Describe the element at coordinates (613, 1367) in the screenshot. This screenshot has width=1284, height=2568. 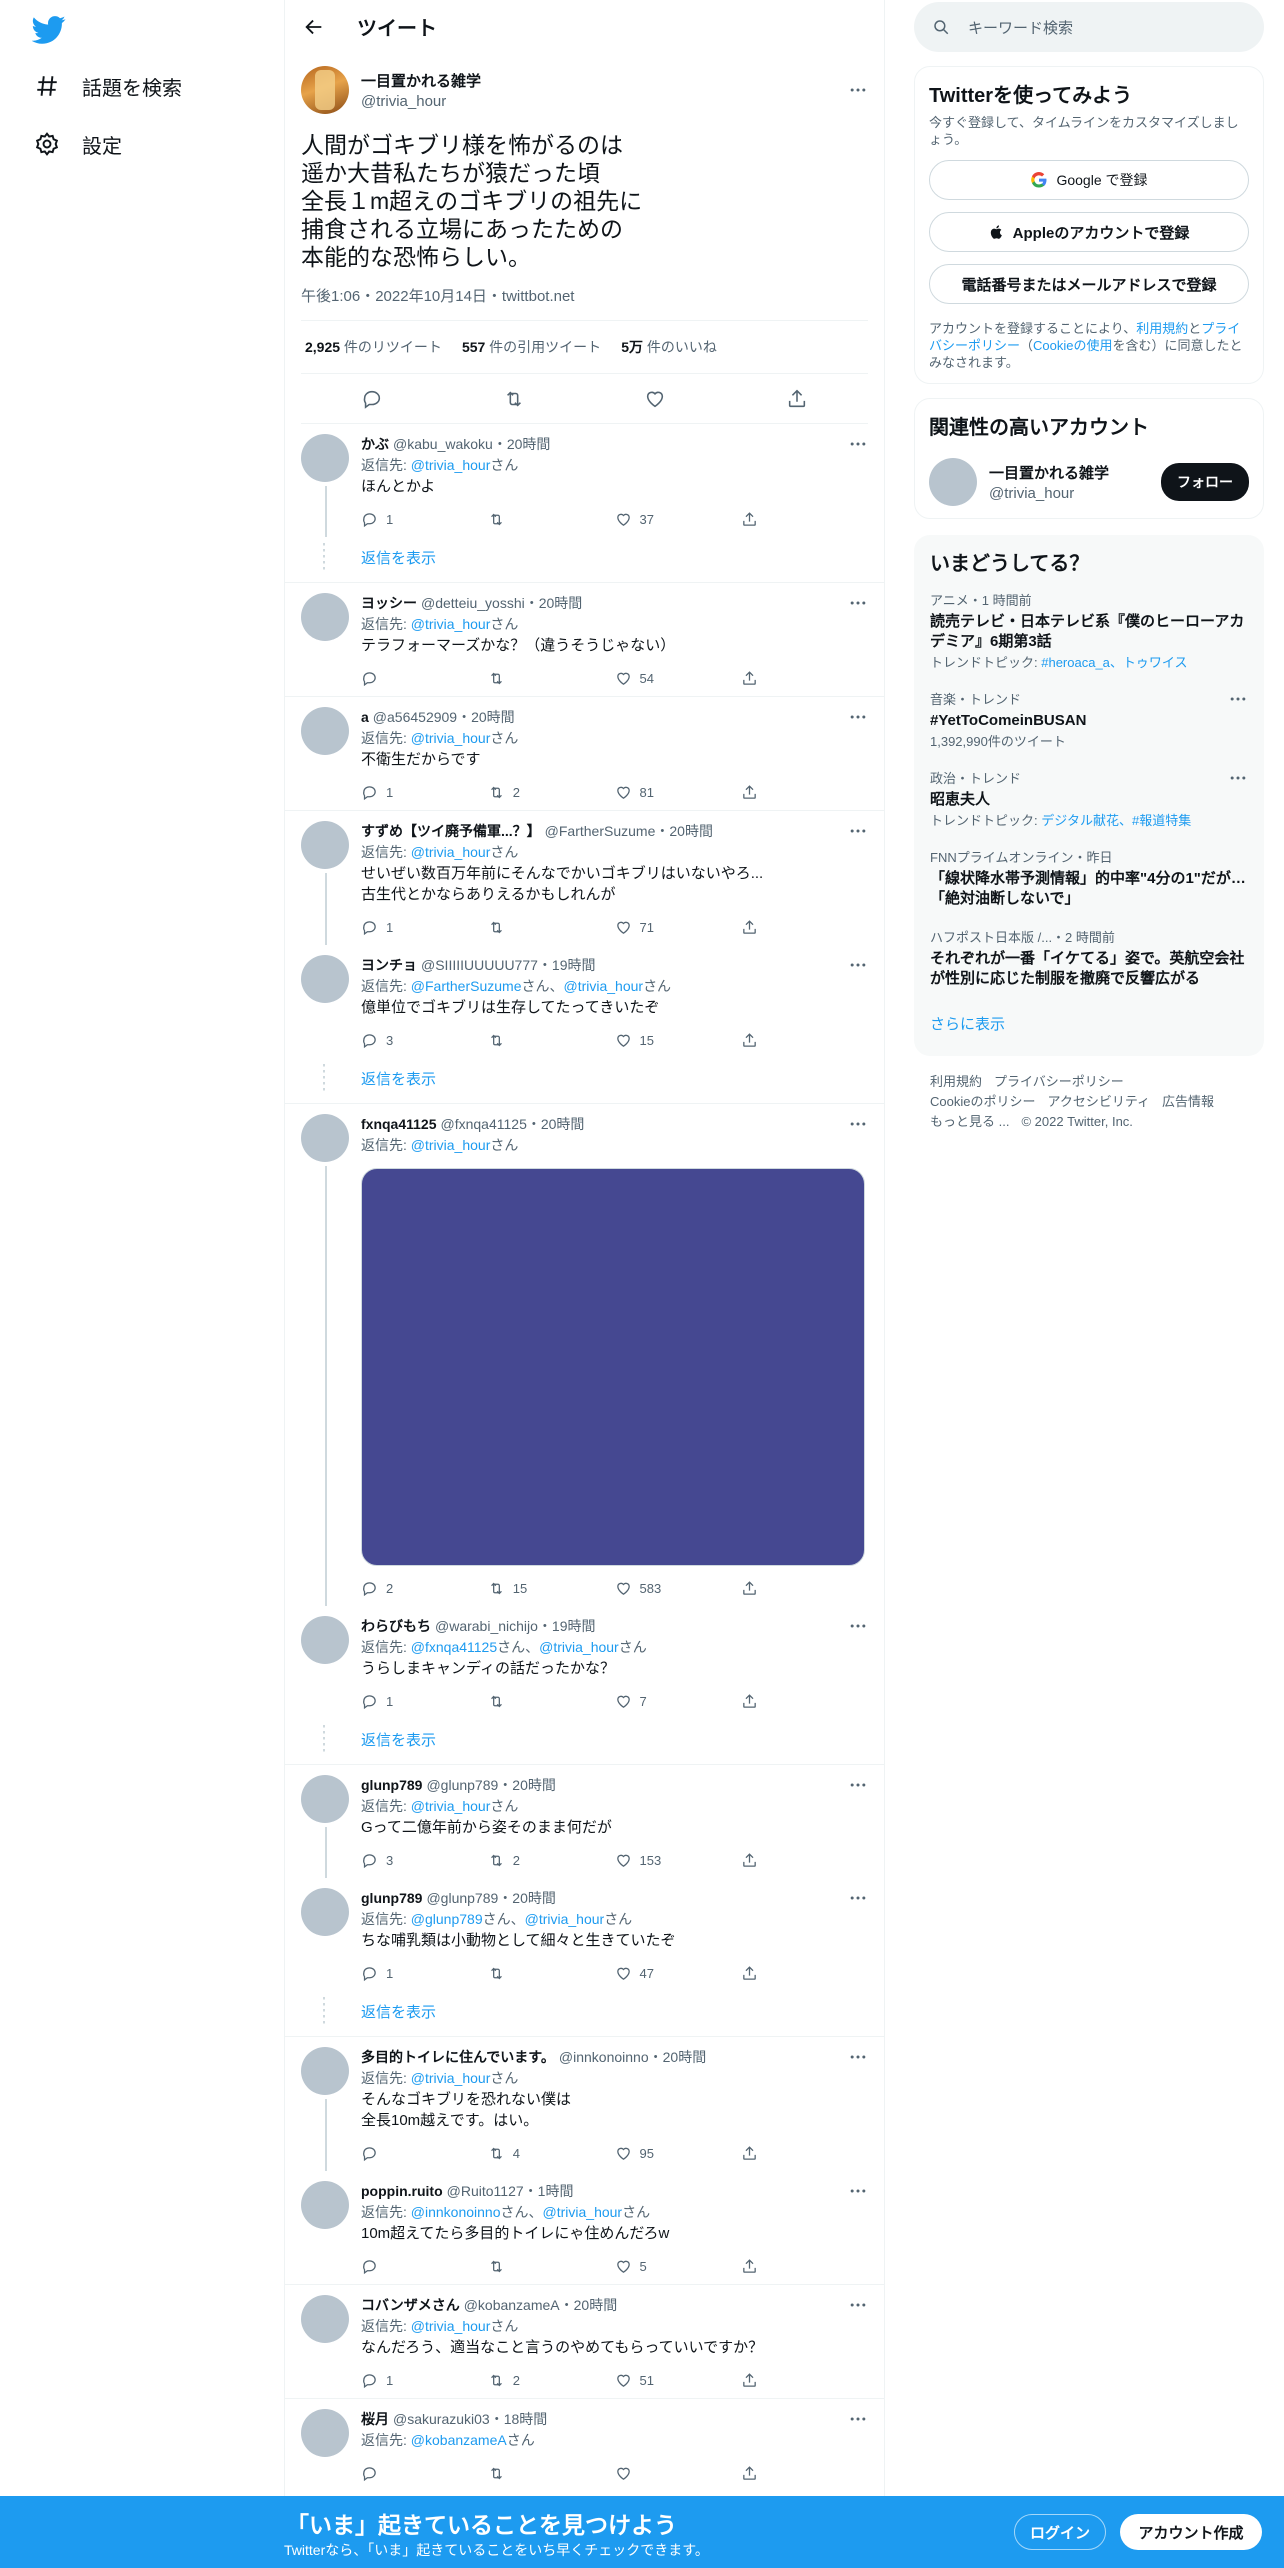
I see `media-image` at that location.